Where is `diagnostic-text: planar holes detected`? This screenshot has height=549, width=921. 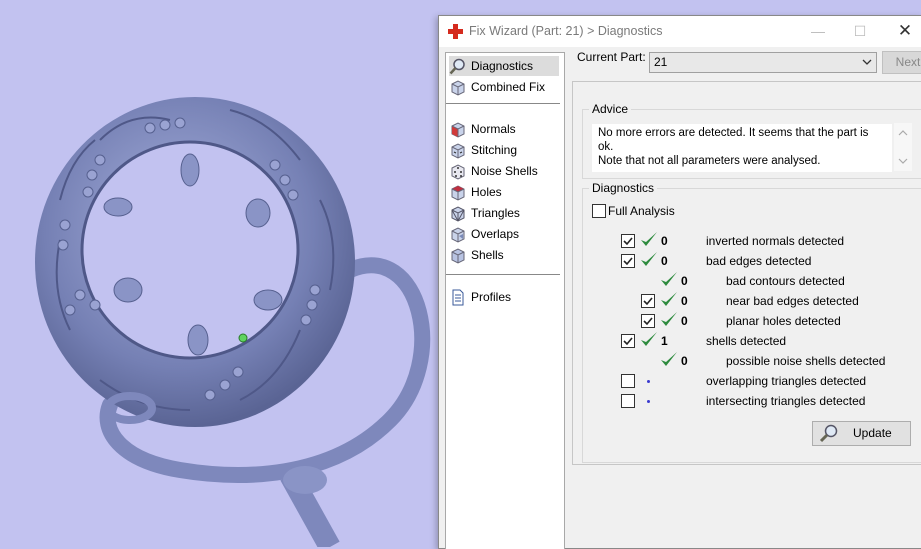
diagnostic-text: planar holes detected is located at coordinates (783, 321).